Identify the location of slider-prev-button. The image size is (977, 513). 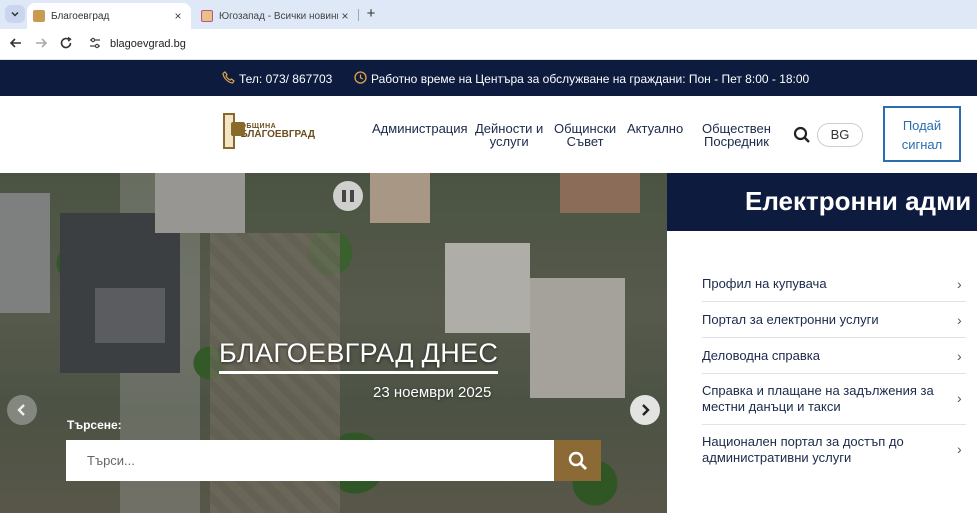
(22, 410).